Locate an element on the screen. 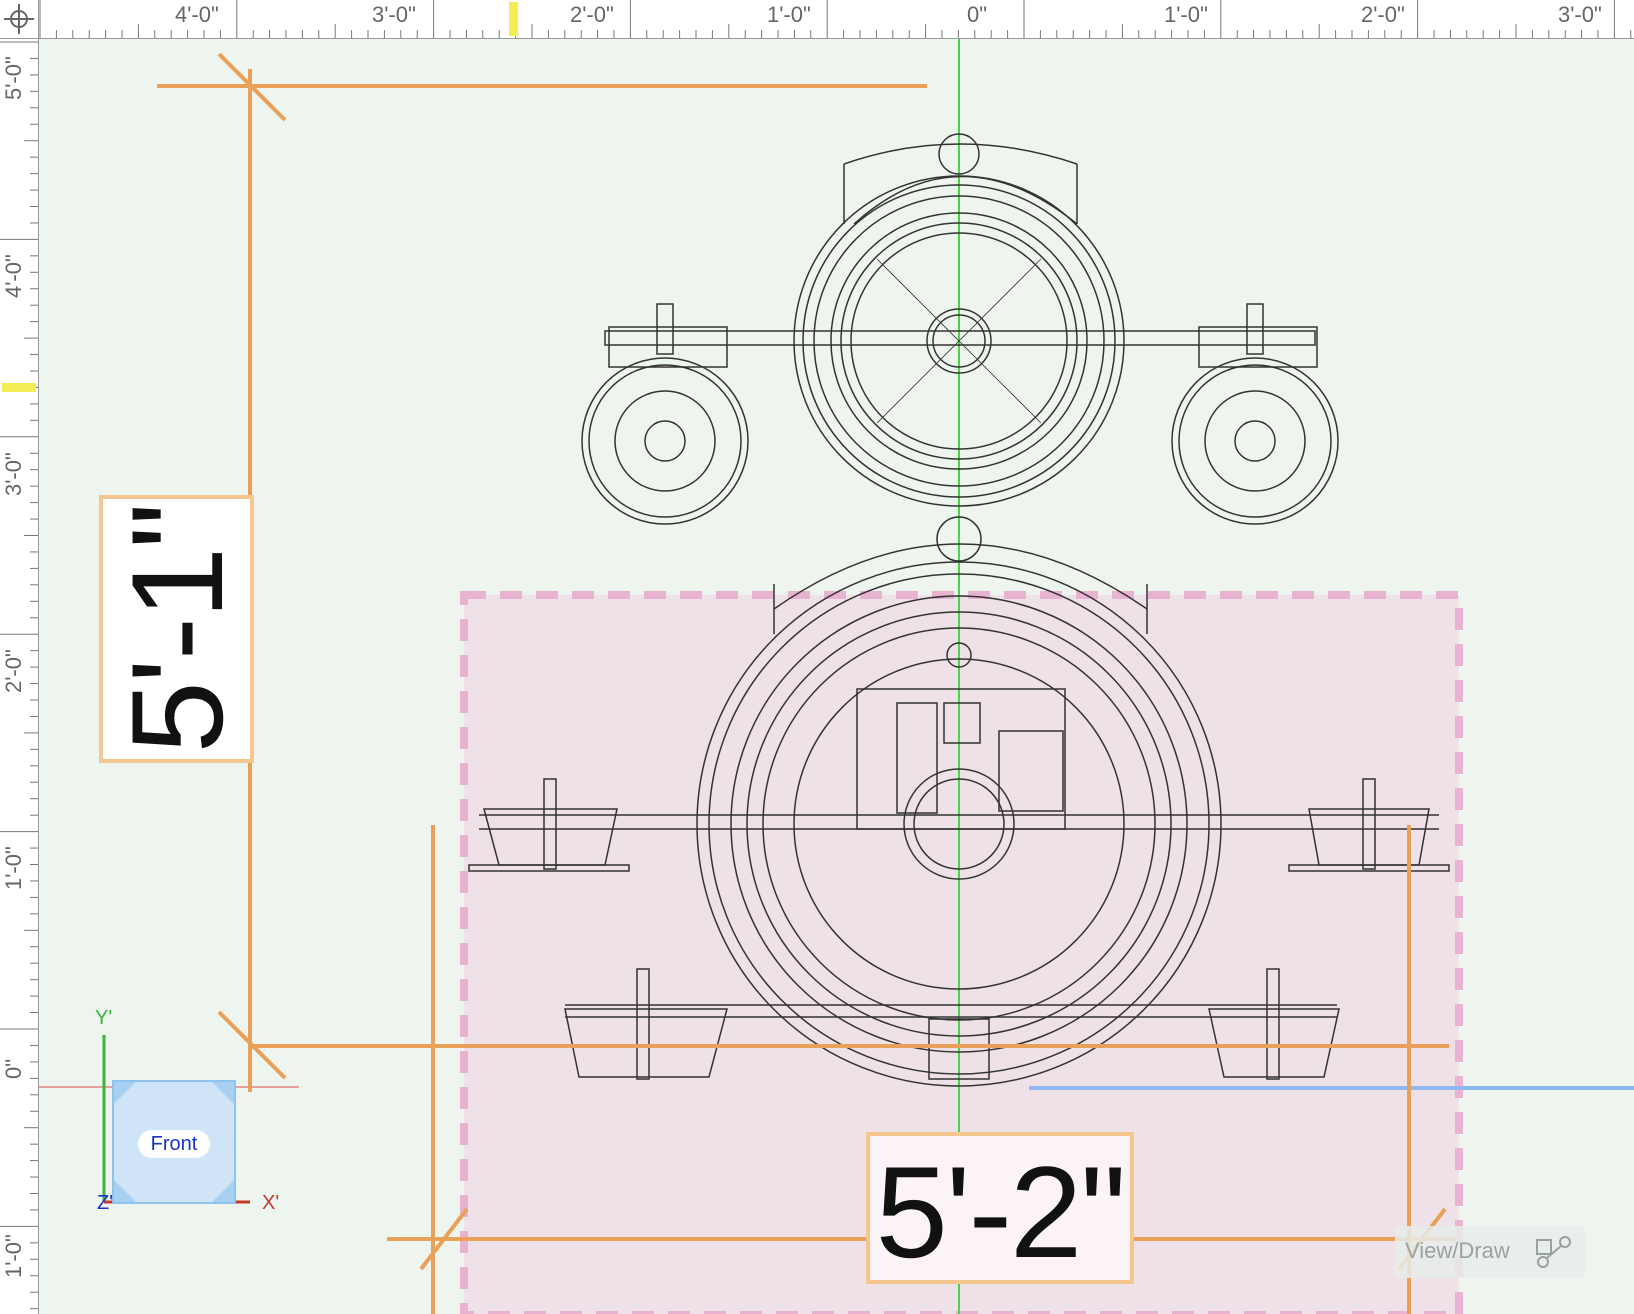 This screenshot has width=1634, height=1314. x-axis-label: X' is located at coordinates (271, 1203).